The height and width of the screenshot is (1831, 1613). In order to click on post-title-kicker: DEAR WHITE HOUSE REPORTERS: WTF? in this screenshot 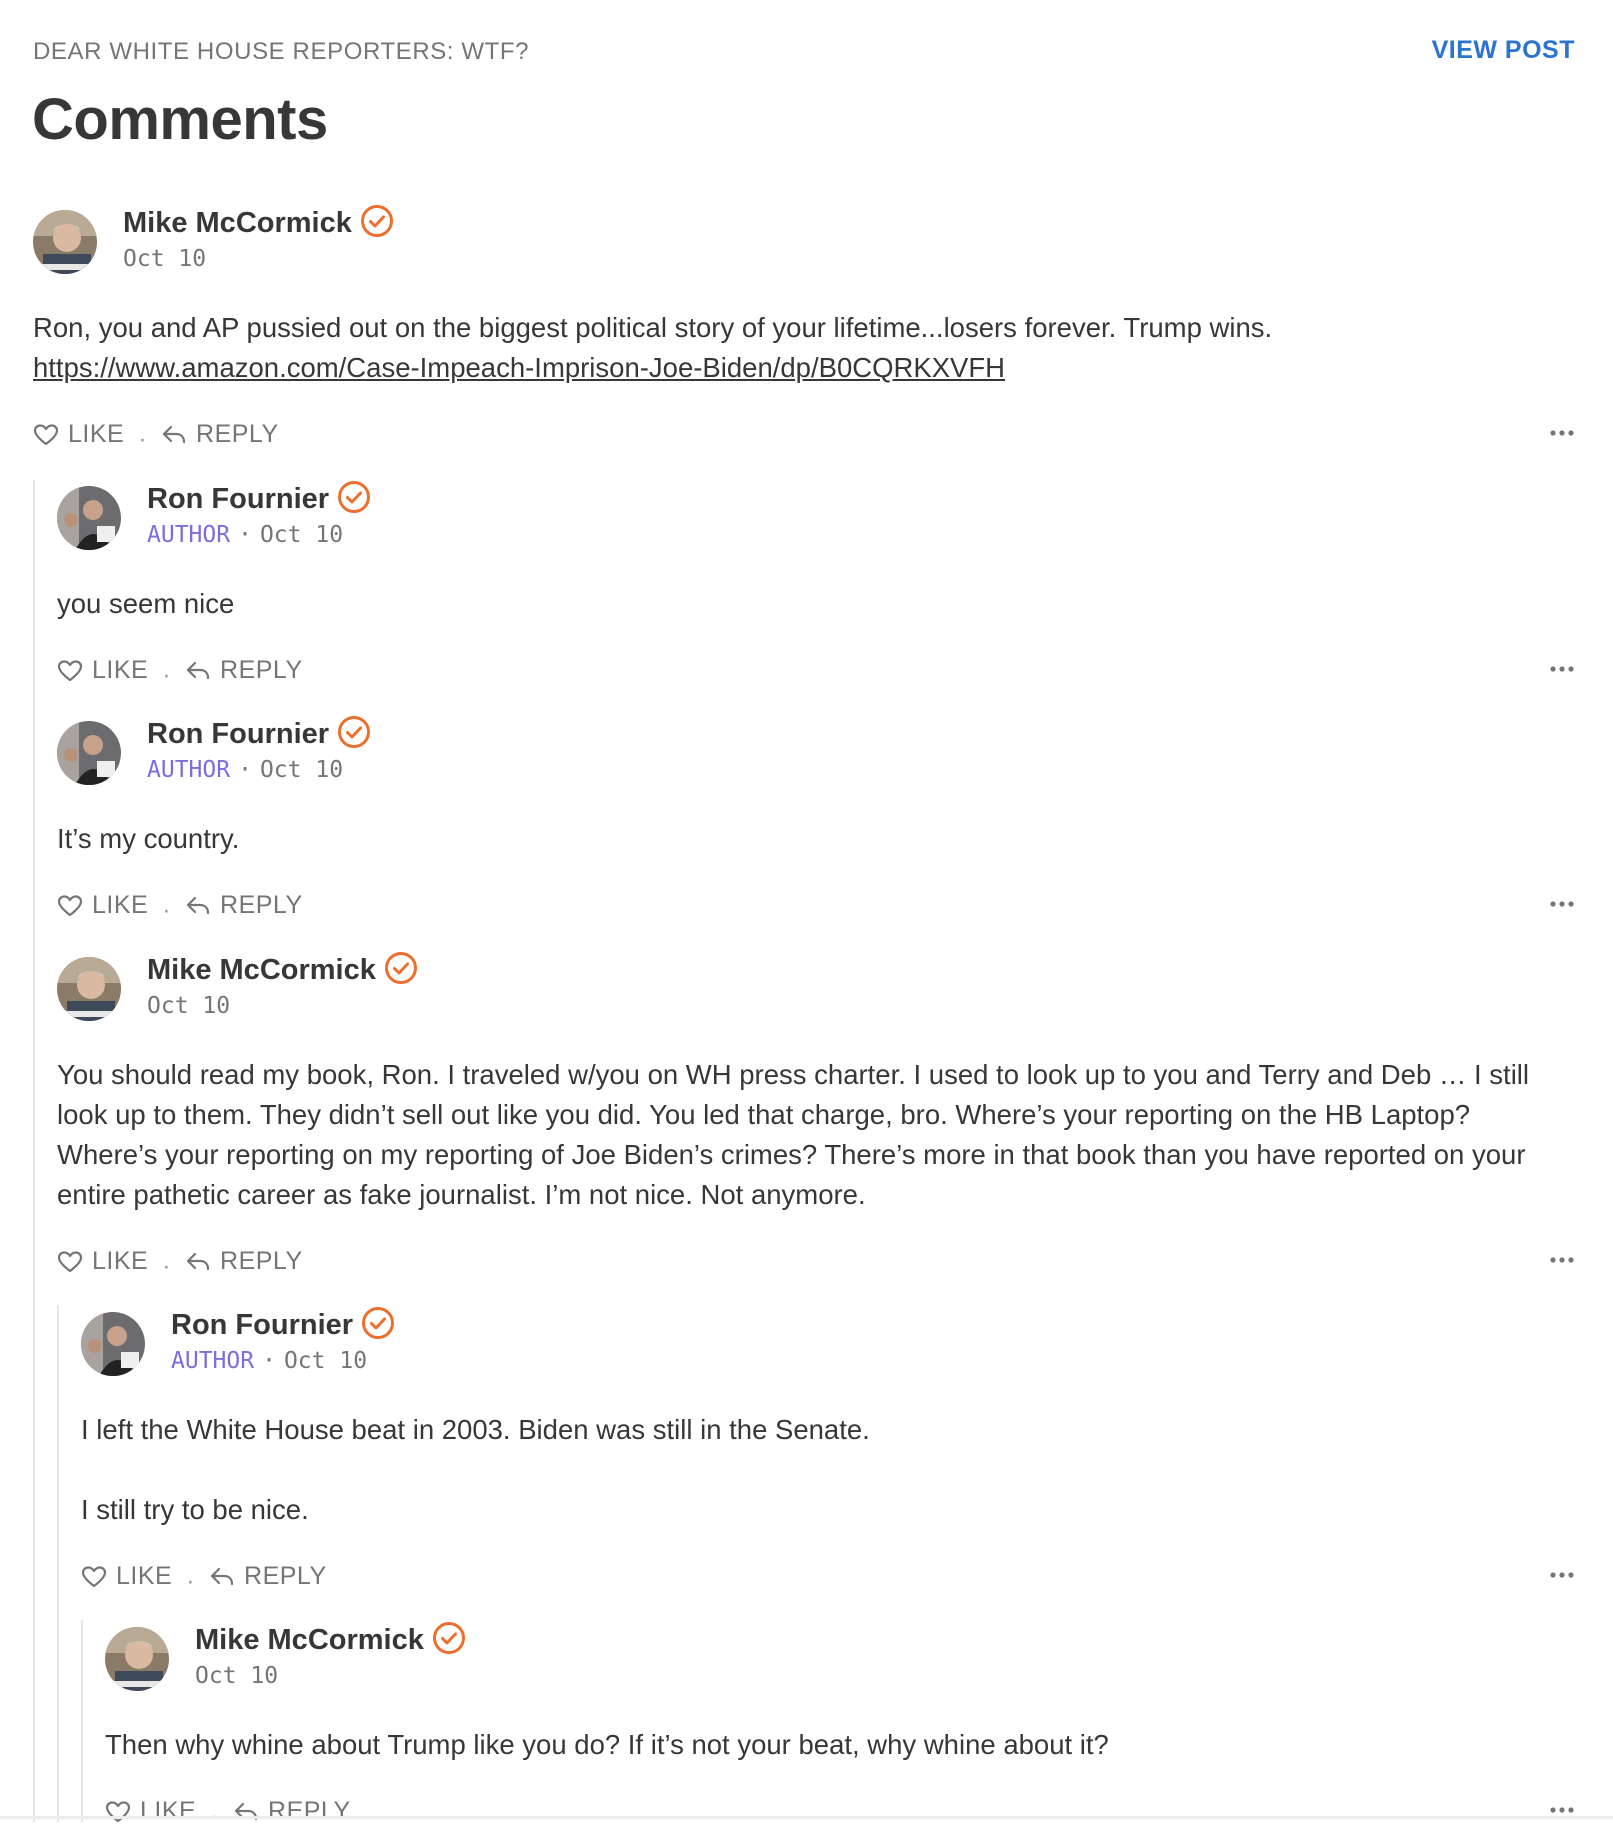, I will do `click(281, 51)`.